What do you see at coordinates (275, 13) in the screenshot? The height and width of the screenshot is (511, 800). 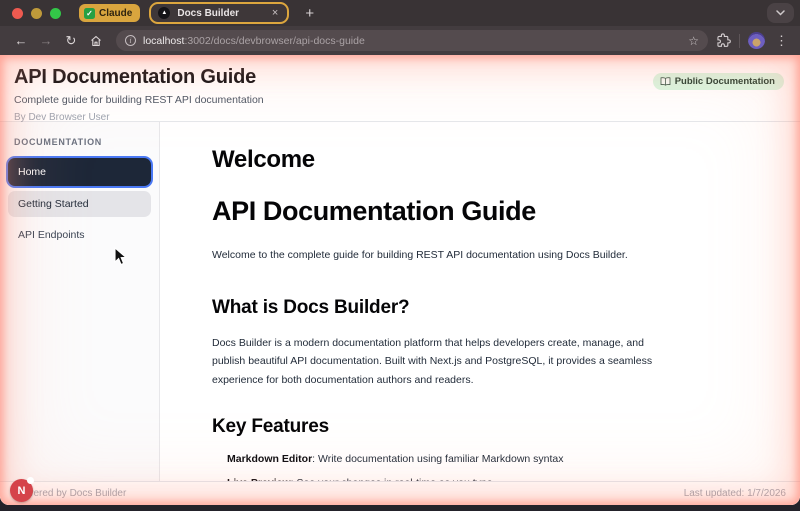 I see `close-tab-icon: ×` at bounding box center [275, 13].